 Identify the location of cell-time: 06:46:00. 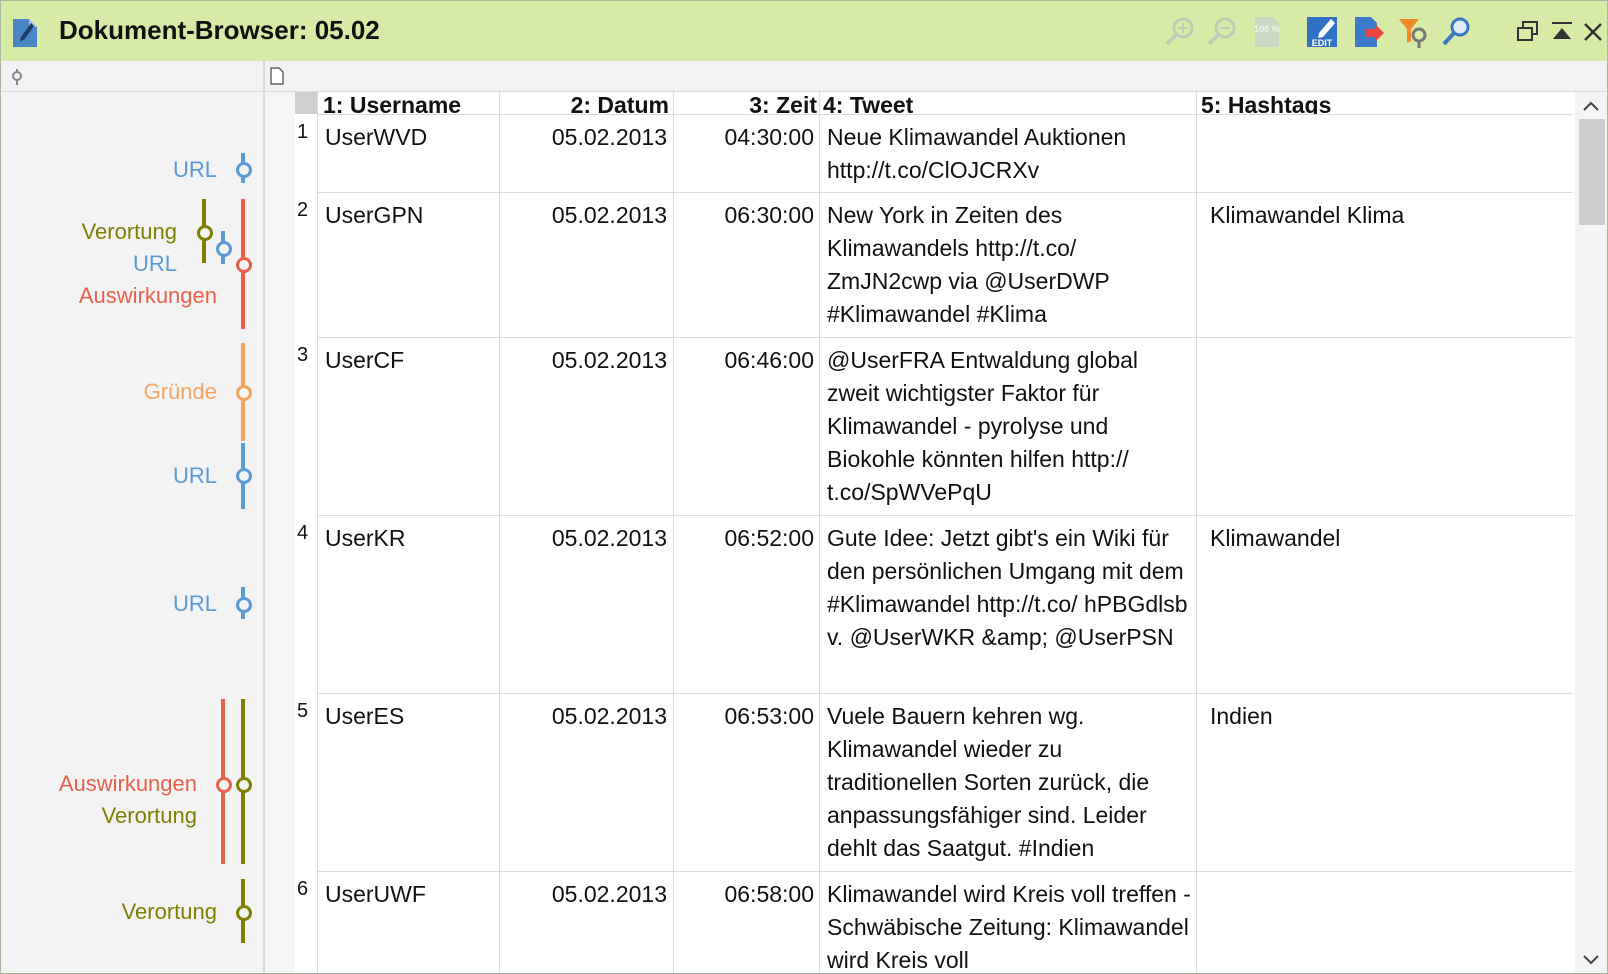
(744, 360).